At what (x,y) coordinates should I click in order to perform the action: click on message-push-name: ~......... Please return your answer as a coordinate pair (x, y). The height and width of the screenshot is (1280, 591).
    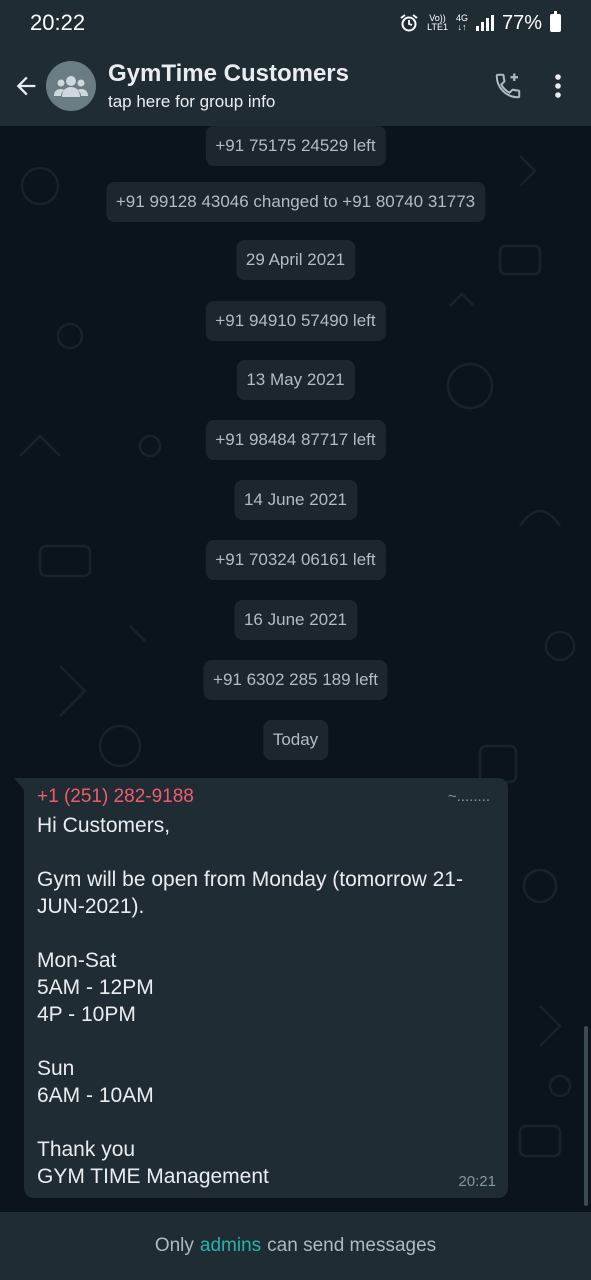
    Looking at the image, I should click on (468, 796).